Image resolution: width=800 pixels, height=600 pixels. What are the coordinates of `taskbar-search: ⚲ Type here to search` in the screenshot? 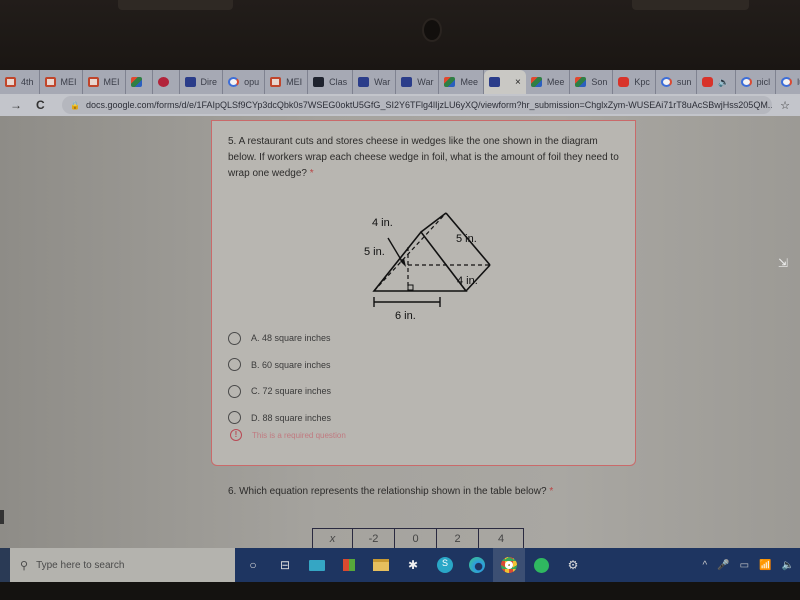 It's located at (117, 565).